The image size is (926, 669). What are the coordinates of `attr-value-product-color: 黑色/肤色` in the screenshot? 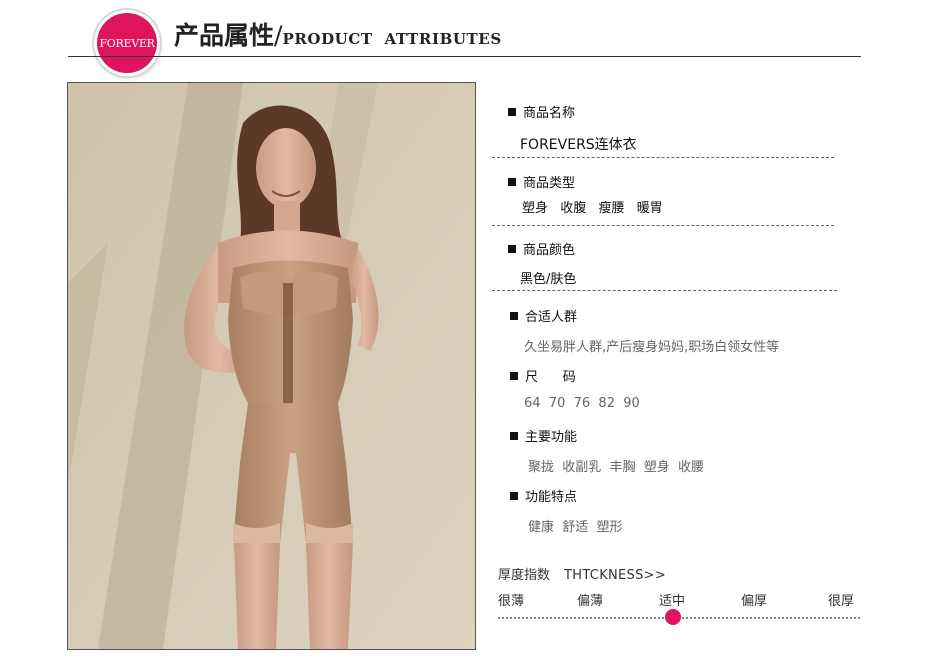 It's located at (548, 279).